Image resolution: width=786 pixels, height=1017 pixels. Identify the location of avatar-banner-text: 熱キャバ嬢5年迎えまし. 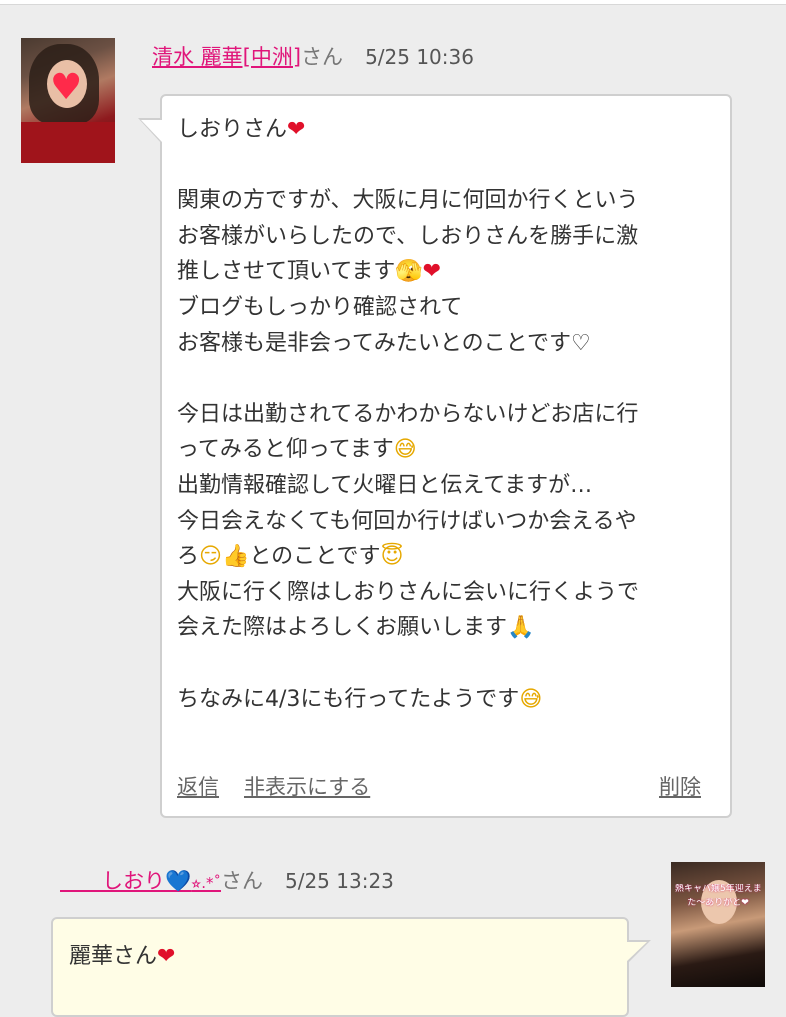
(718, 889).